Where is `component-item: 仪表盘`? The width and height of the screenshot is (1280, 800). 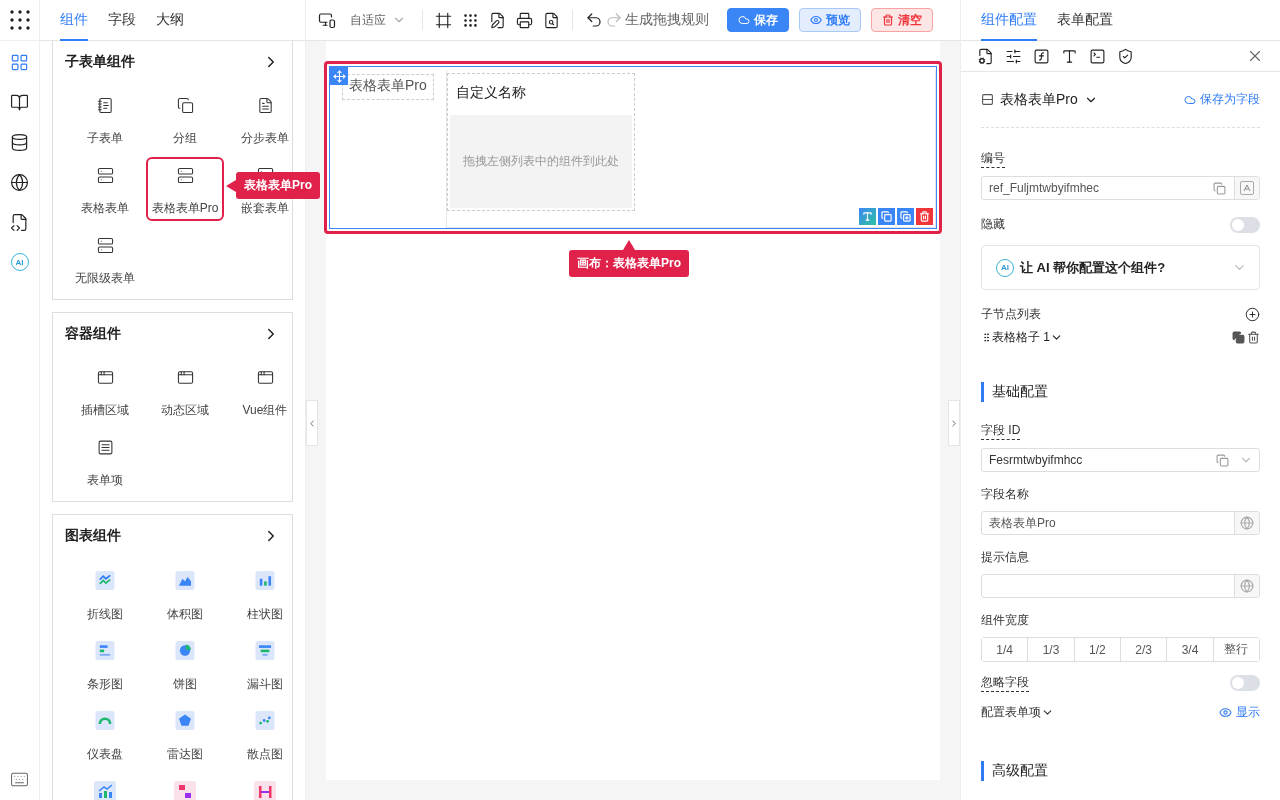 component-item: 仪表盘 is located at coordinates (105, 754).